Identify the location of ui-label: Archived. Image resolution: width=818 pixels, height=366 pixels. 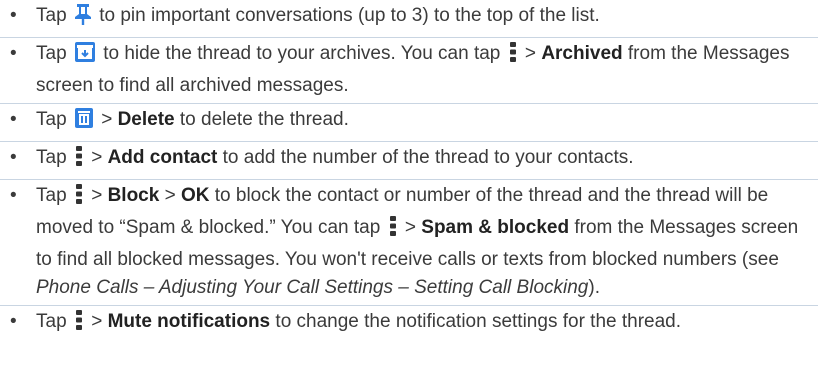
(582, 53).